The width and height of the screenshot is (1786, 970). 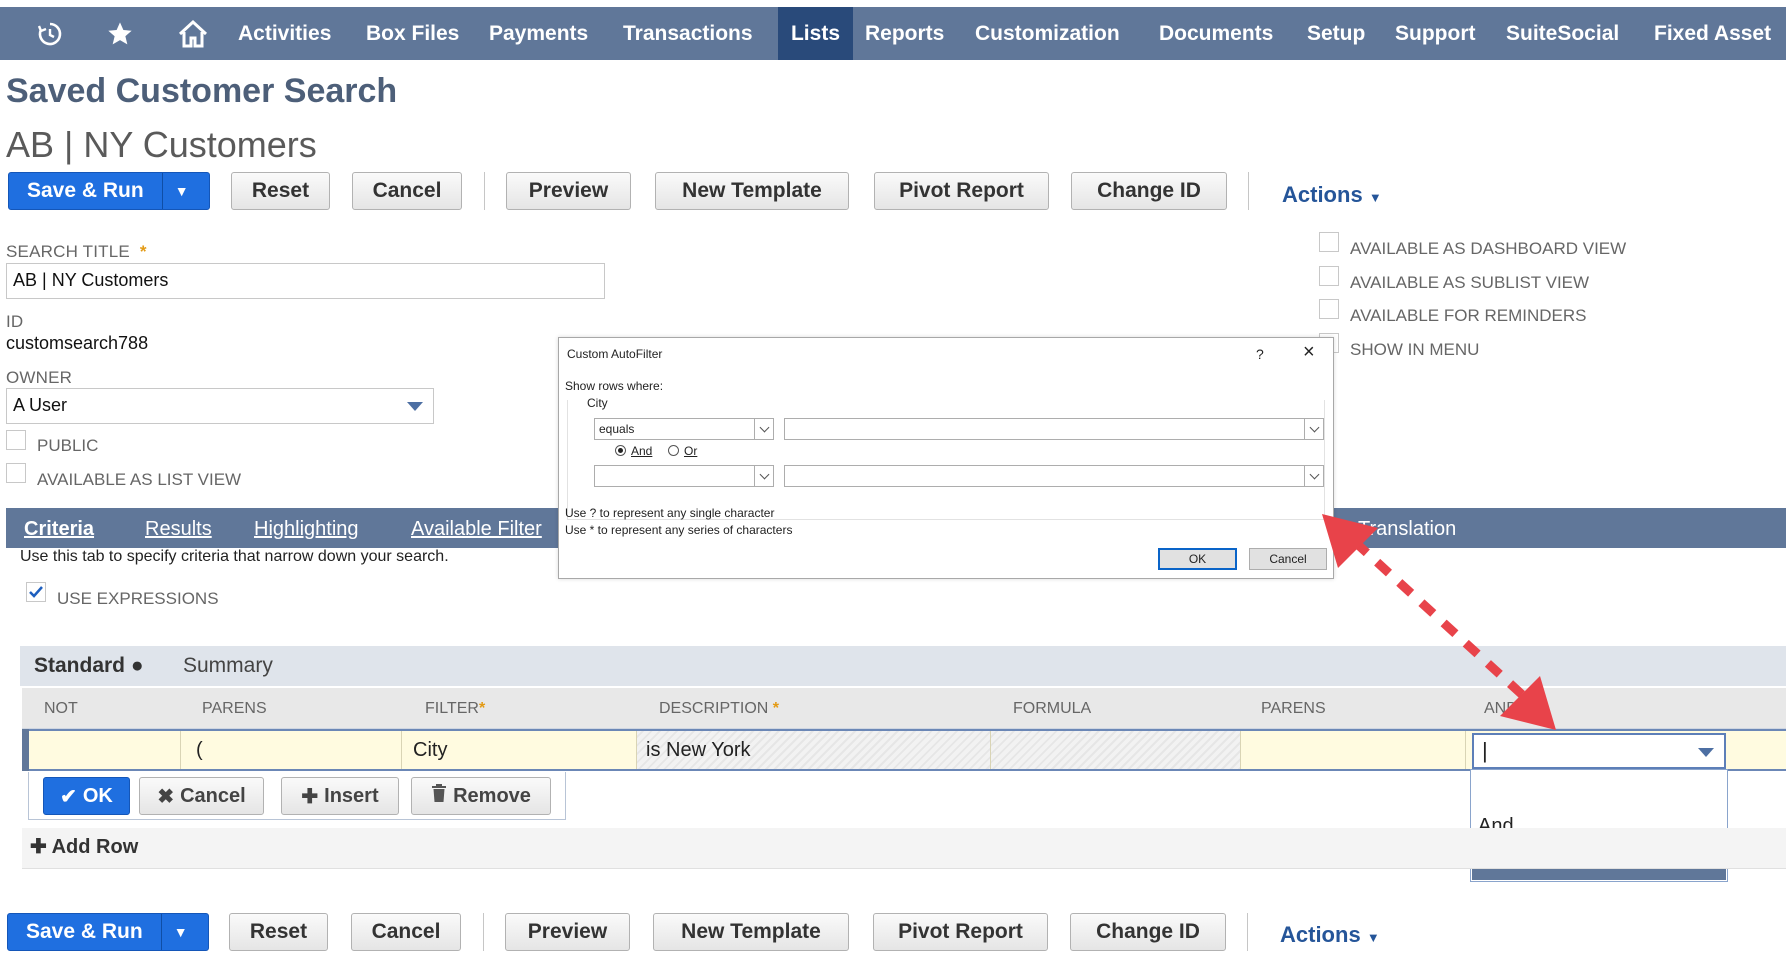 What do you see at coordinates (120, 33) in the screenshot?
I see `star-icon` at bounding box center [120, 33].